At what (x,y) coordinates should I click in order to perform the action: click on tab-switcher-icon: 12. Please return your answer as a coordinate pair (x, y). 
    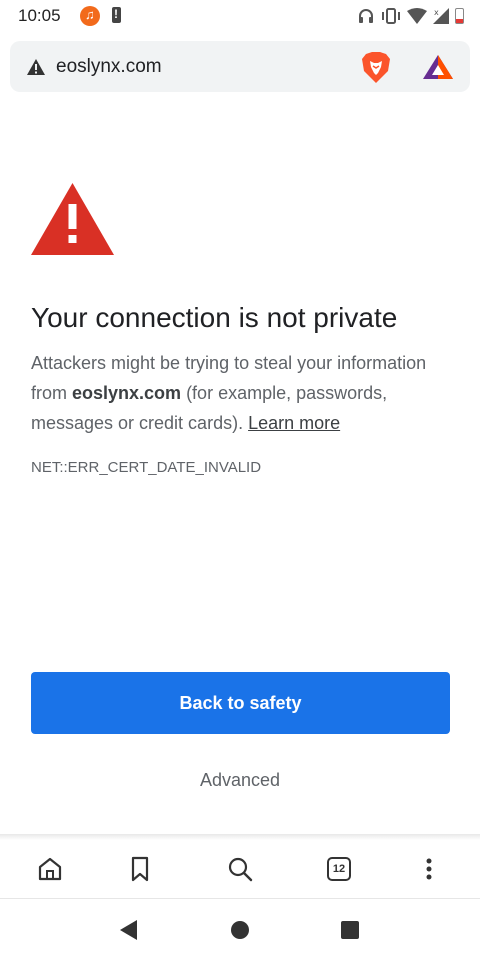
    Looking at the image, I should click on (339, 869).